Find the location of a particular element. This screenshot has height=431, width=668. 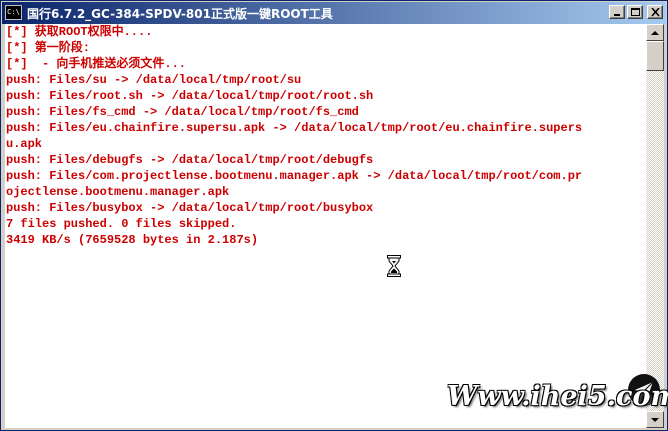

console-line: [*] 第一阶段: is located at coordinates (48, 48).